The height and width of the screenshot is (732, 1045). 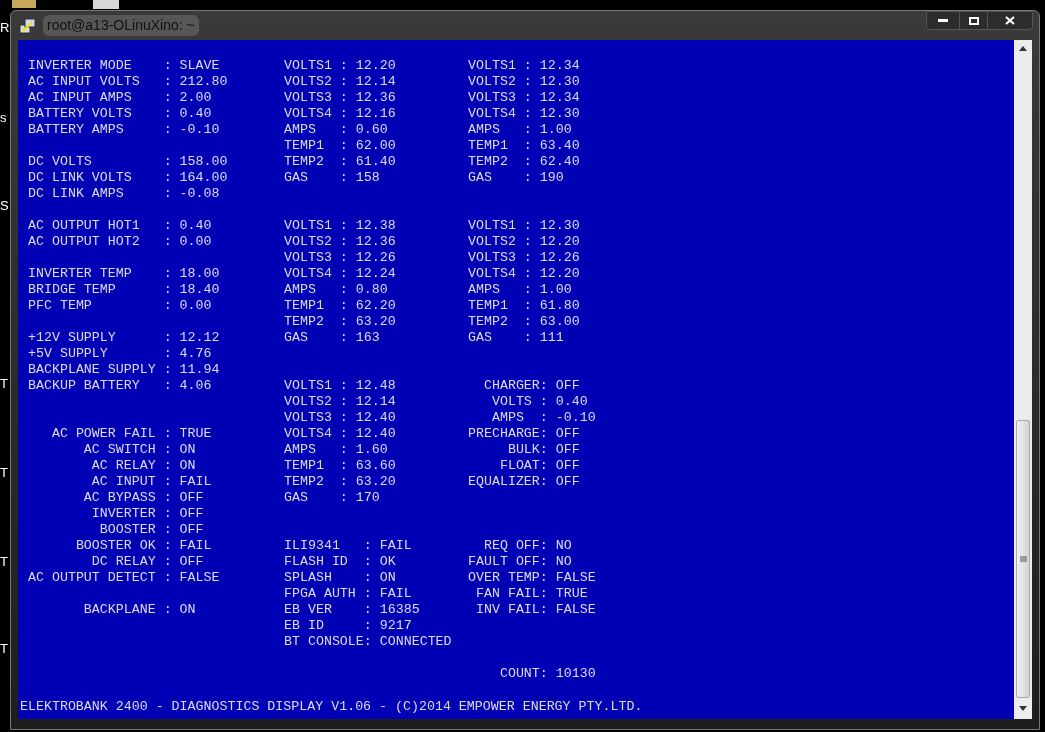 I want to click on terminal-text: EB ID : 9217, so click(x=348, y=625).